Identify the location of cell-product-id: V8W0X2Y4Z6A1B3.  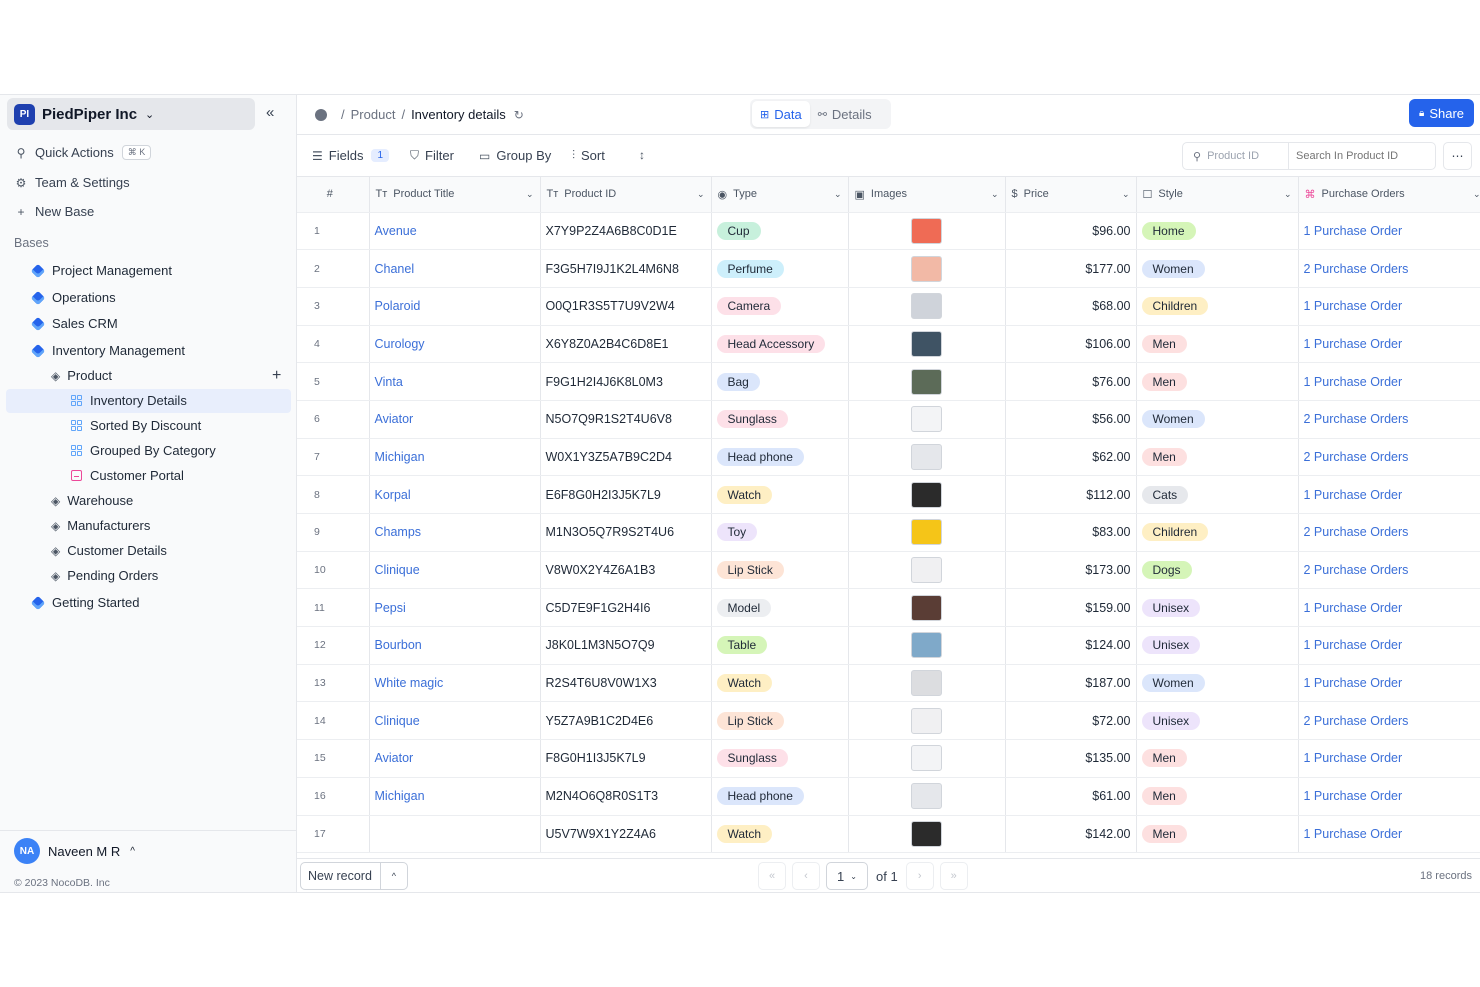
(626, 570).